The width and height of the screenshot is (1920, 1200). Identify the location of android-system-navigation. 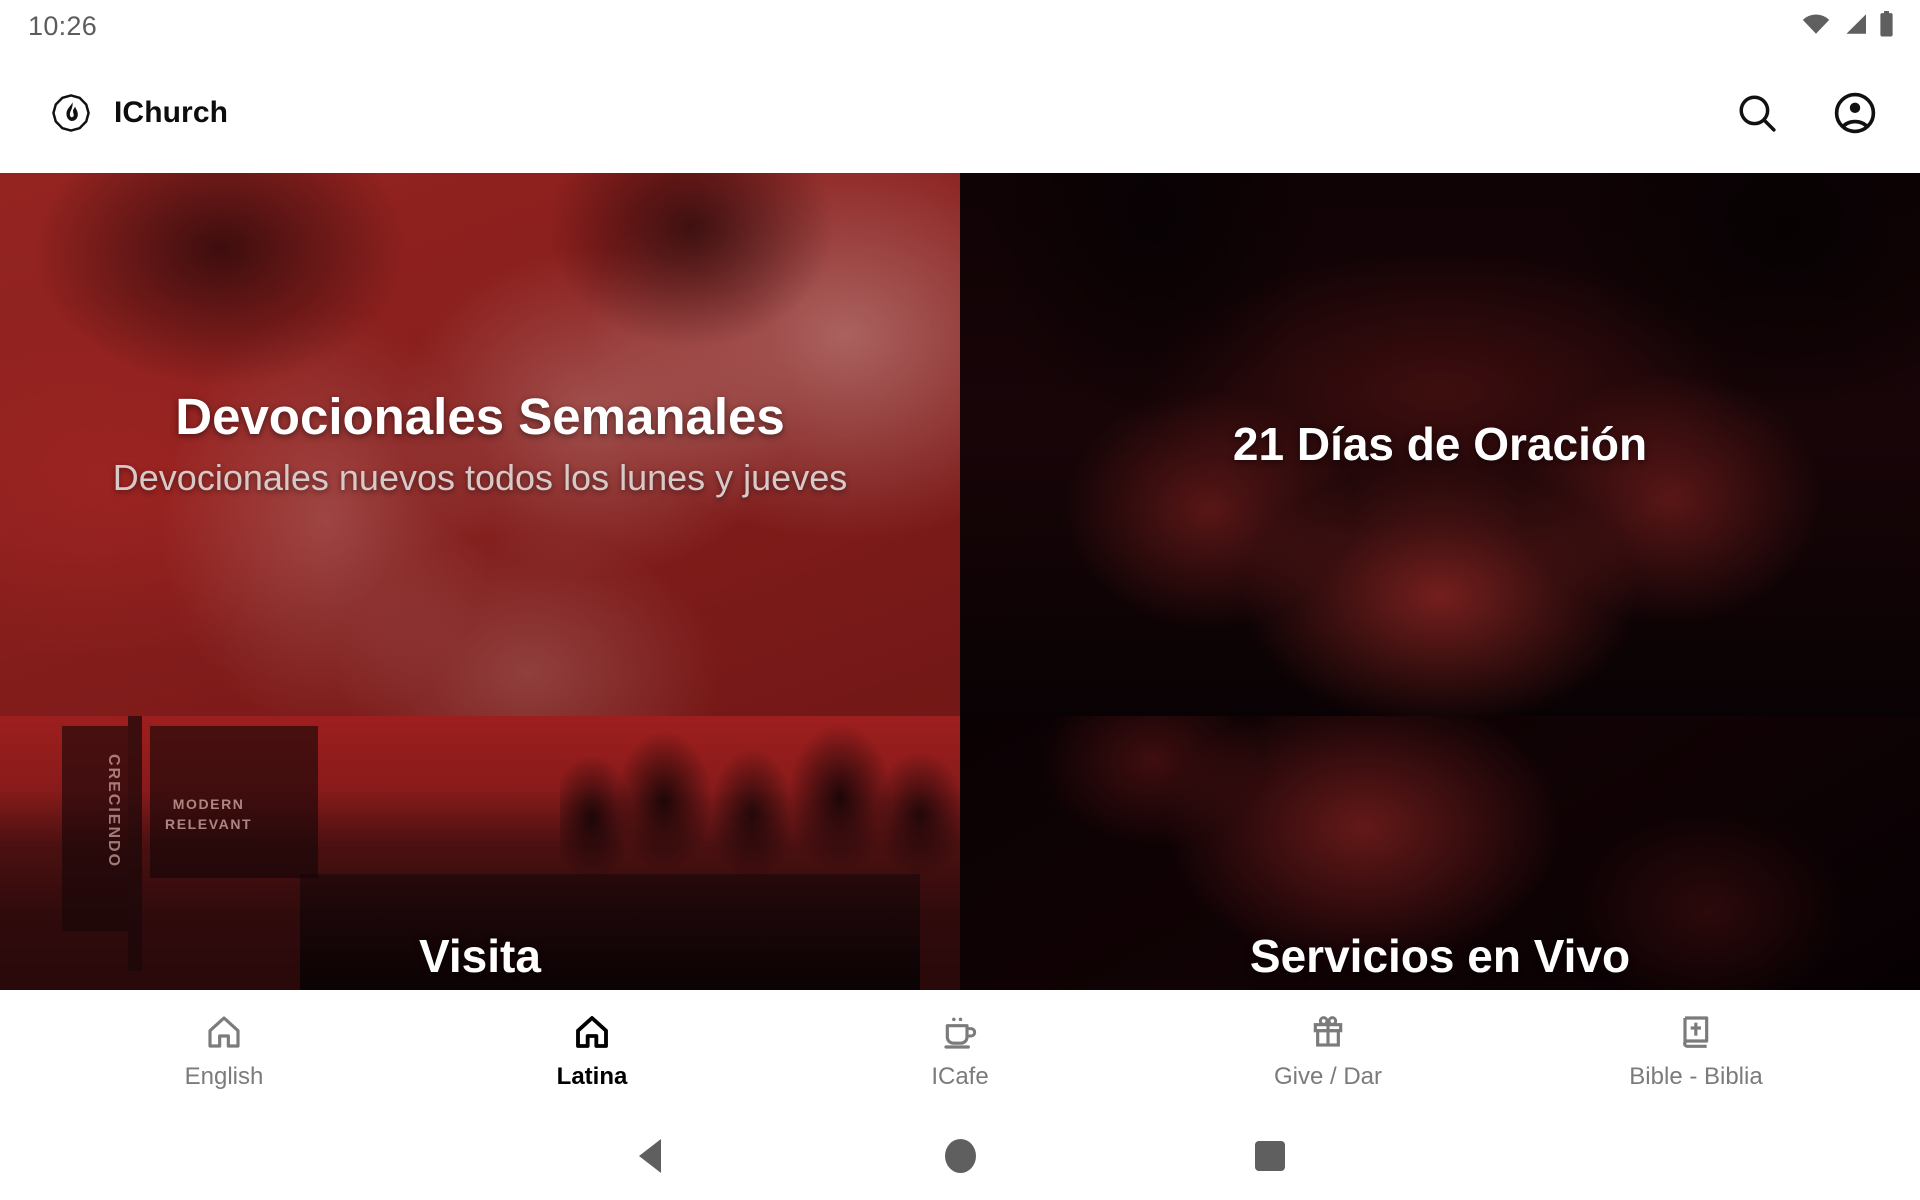
(960, 1156).